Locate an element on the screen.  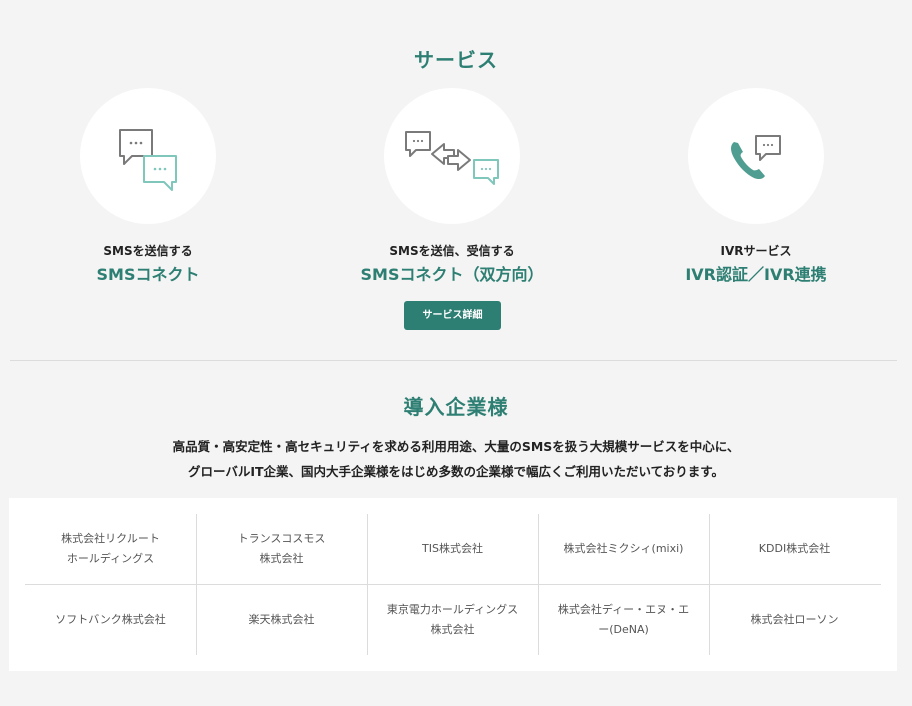
service-name: SMSコネクト（双方向） is located at coordinates (452, 273).